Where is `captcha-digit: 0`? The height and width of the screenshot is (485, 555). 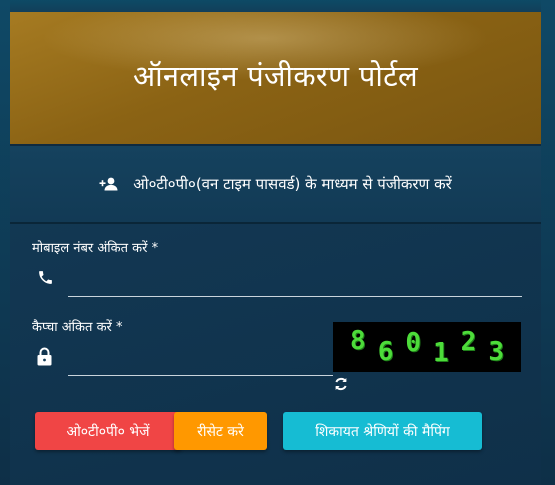 captcha-digit: 0 is located at coordinates (413, 343).